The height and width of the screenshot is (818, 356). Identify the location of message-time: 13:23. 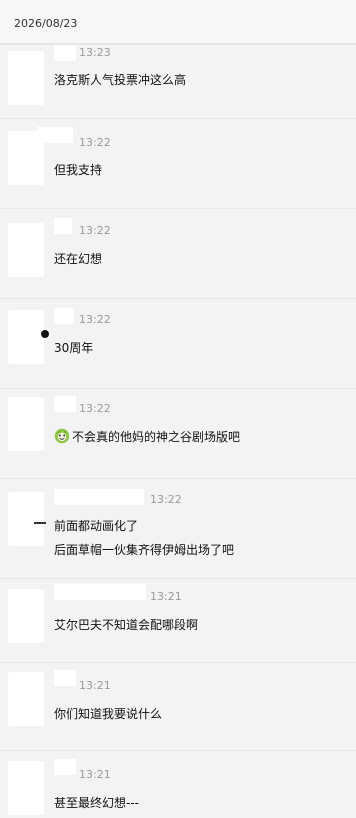
(95, 52).